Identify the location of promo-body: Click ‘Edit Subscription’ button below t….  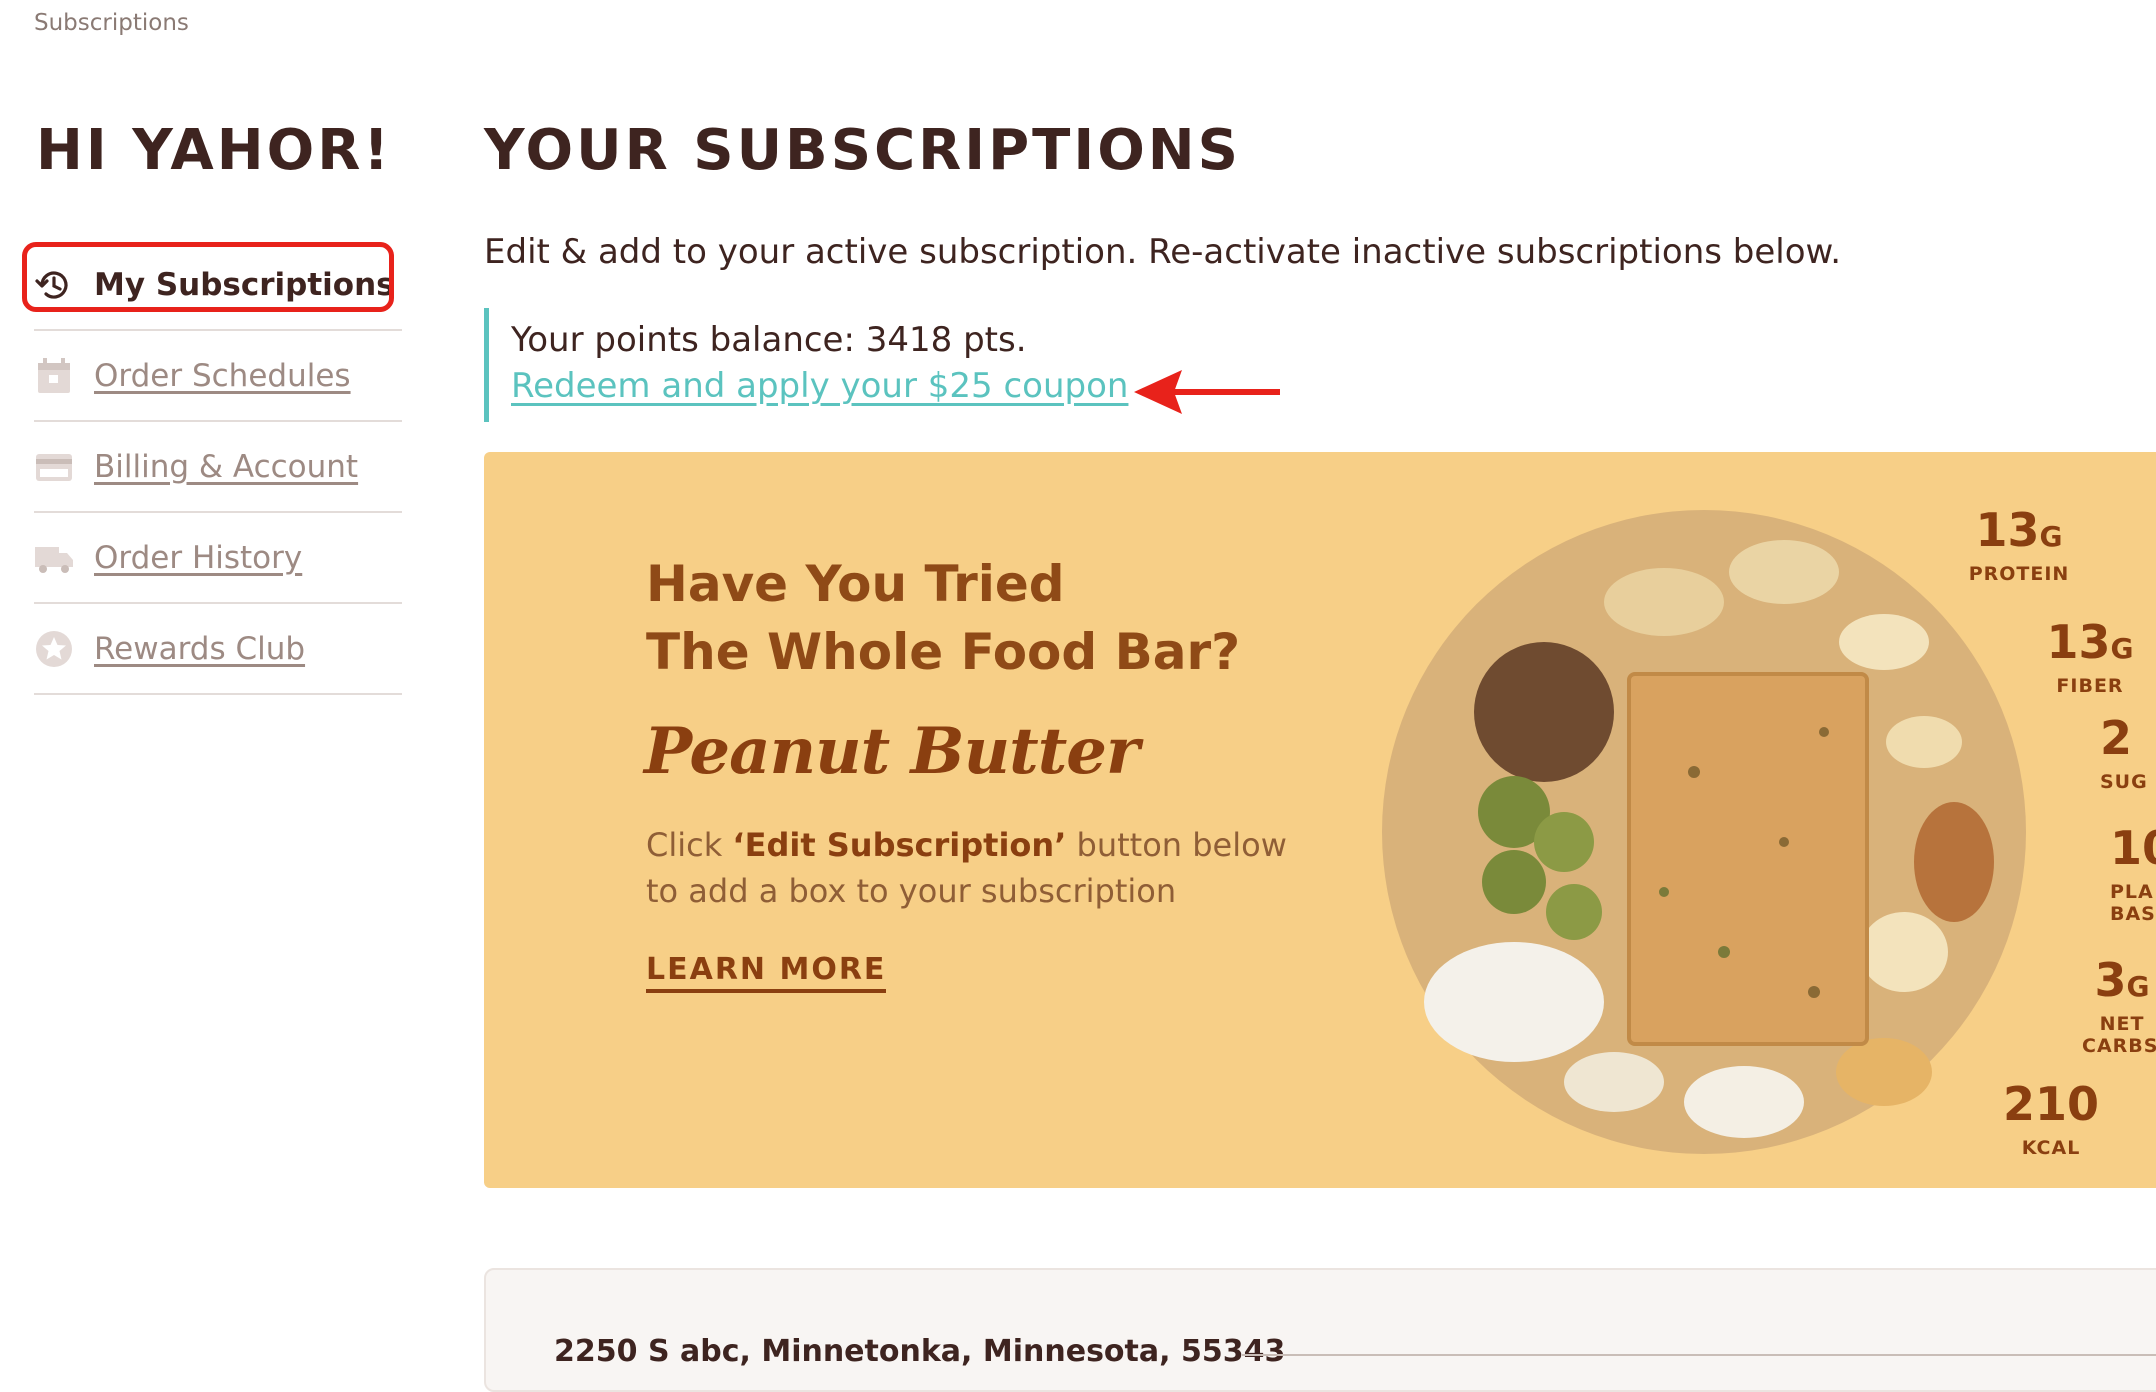
(966, 868).